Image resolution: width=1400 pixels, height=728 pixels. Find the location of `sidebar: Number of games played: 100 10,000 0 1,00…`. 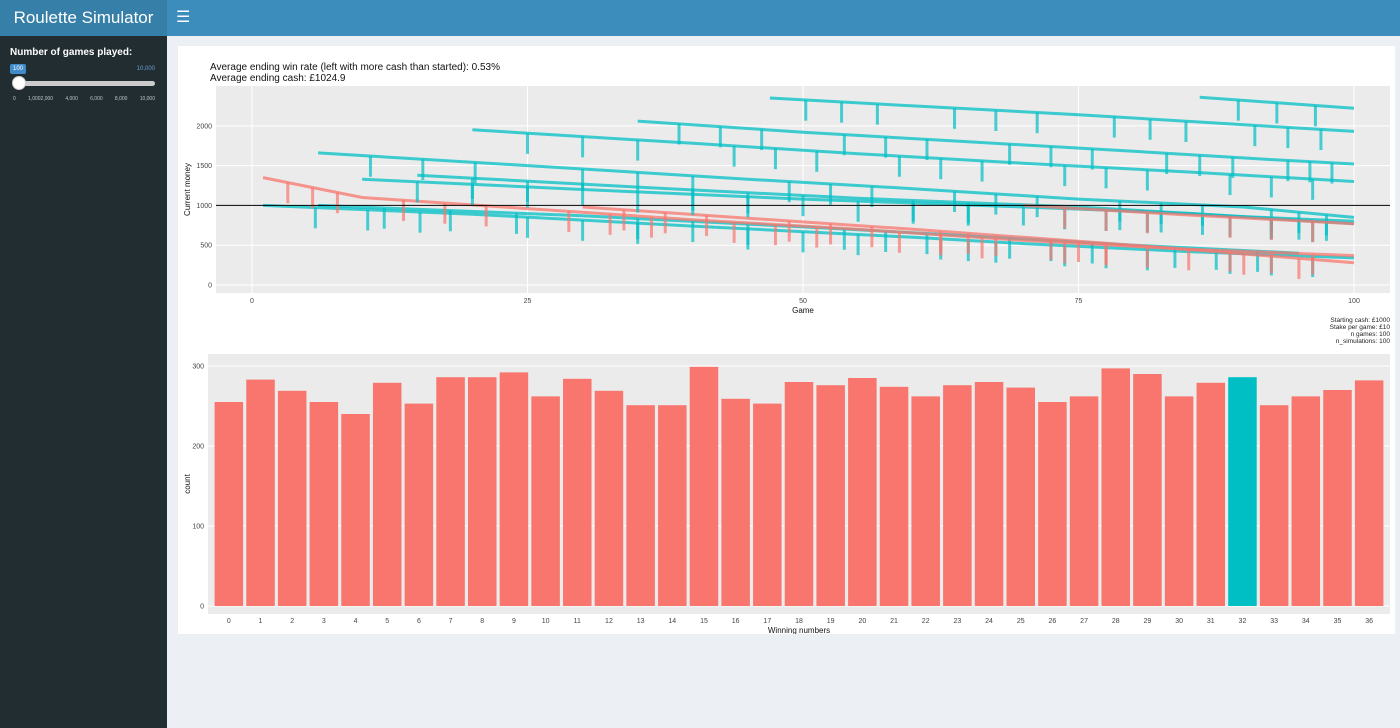

sidebar: Number of games played: 100 10,000 0 1,00… is located at coordinates (83, 382).